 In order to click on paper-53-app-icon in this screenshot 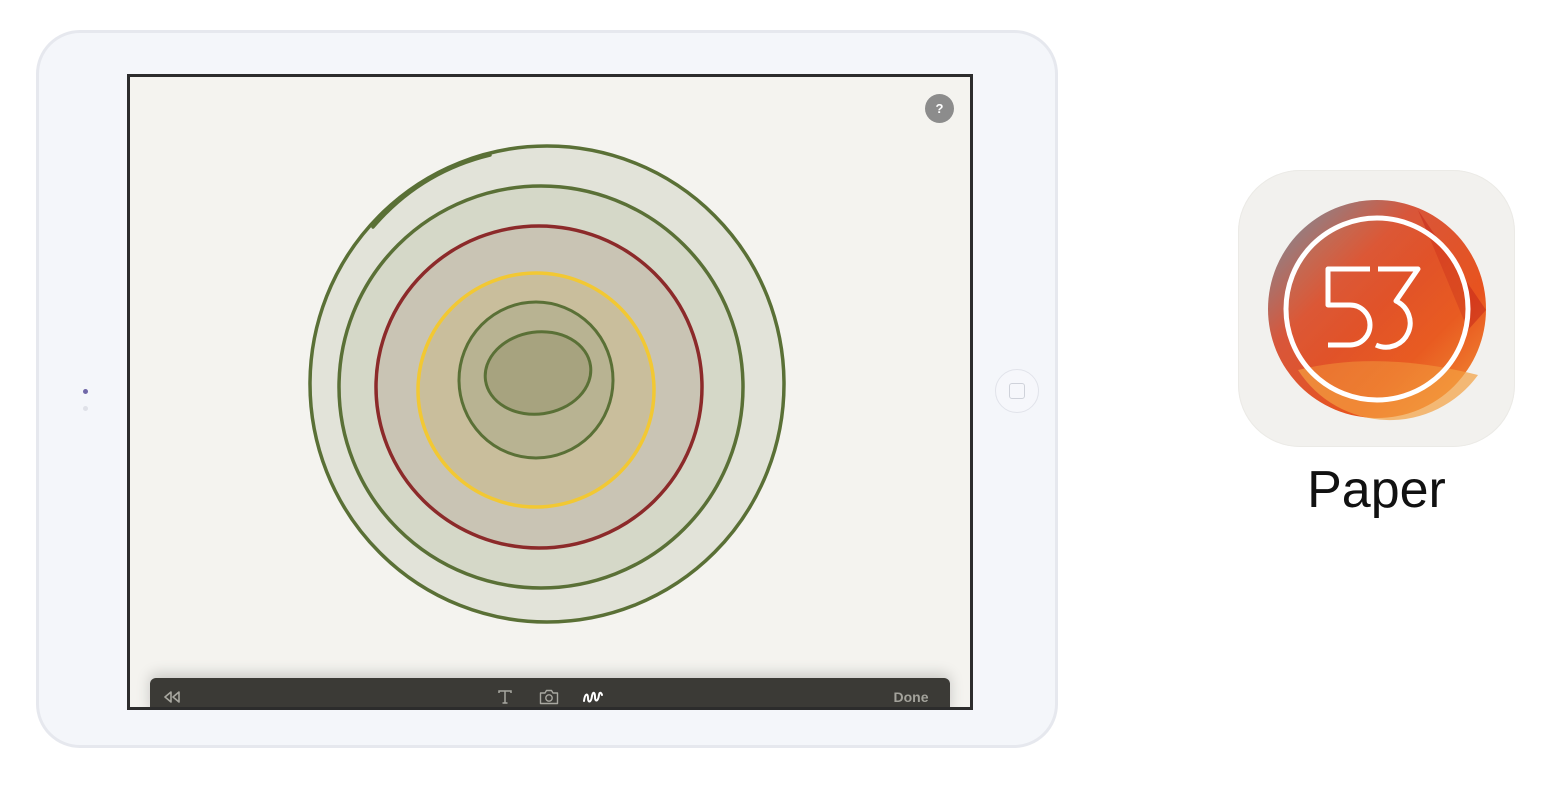, I will do `click(1376, 308)`.